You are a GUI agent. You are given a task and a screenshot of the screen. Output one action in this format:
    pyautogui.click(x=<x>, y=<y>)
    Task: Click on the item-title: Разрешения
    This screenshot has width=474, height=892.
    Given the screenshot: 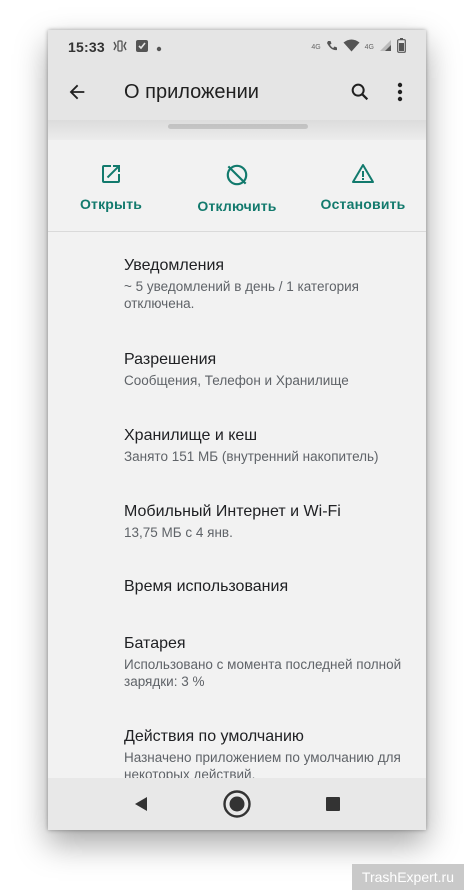 What is the action you would take?
    pyautogui.click(x=170, y=359)
    